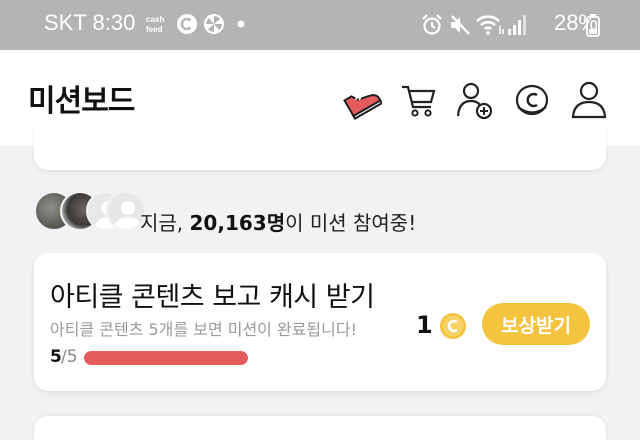  I want to click on signal-icon, so click(517, 25).